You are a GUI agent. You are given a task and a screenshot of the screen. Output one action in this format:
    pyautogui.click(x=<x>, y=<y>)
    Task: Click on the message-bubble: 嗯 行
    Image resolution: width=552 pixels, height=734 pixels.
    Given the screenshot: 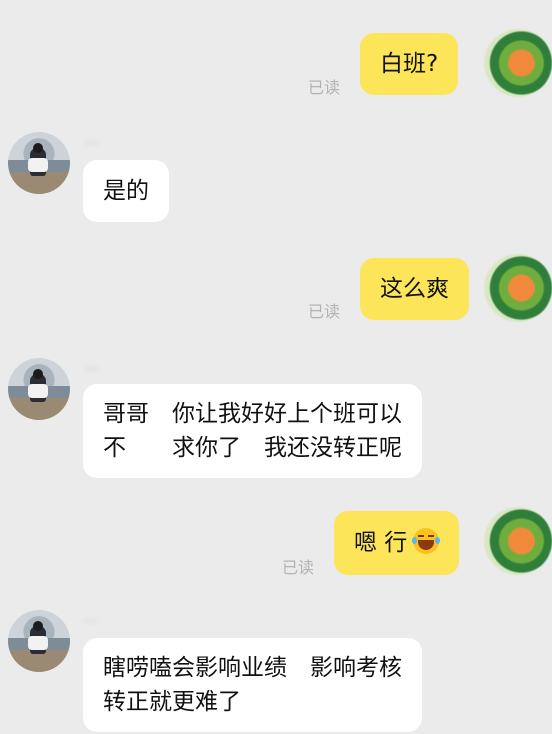 What is the action you would take?
    pyautogui.click(x=397, y=543)
    